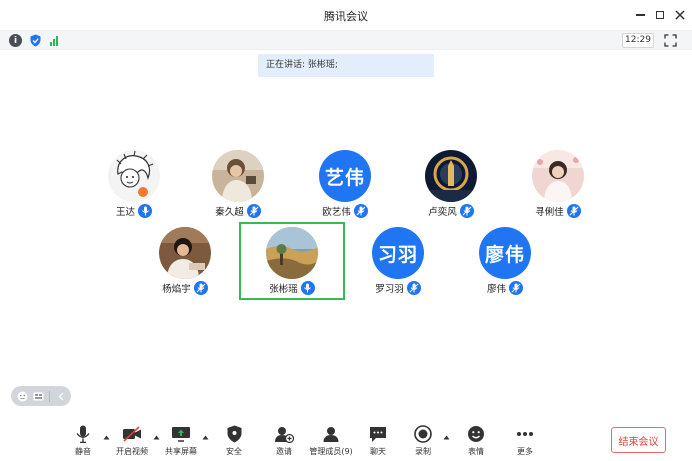  I want to click on participant-tile: 廖伟 廖伟, so click(505, 264).